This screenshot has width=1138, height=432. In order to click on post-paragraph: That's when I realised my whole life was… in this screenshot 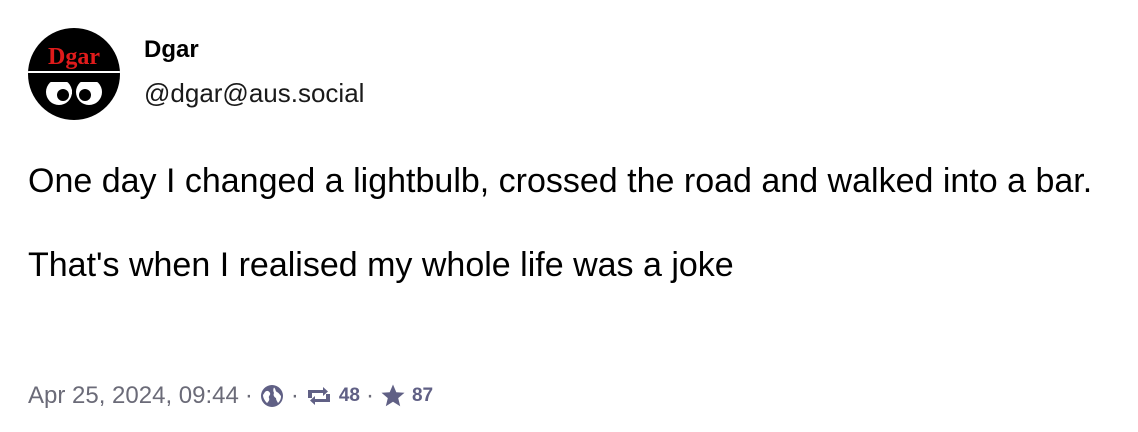, I will do `click(381, 265)`.